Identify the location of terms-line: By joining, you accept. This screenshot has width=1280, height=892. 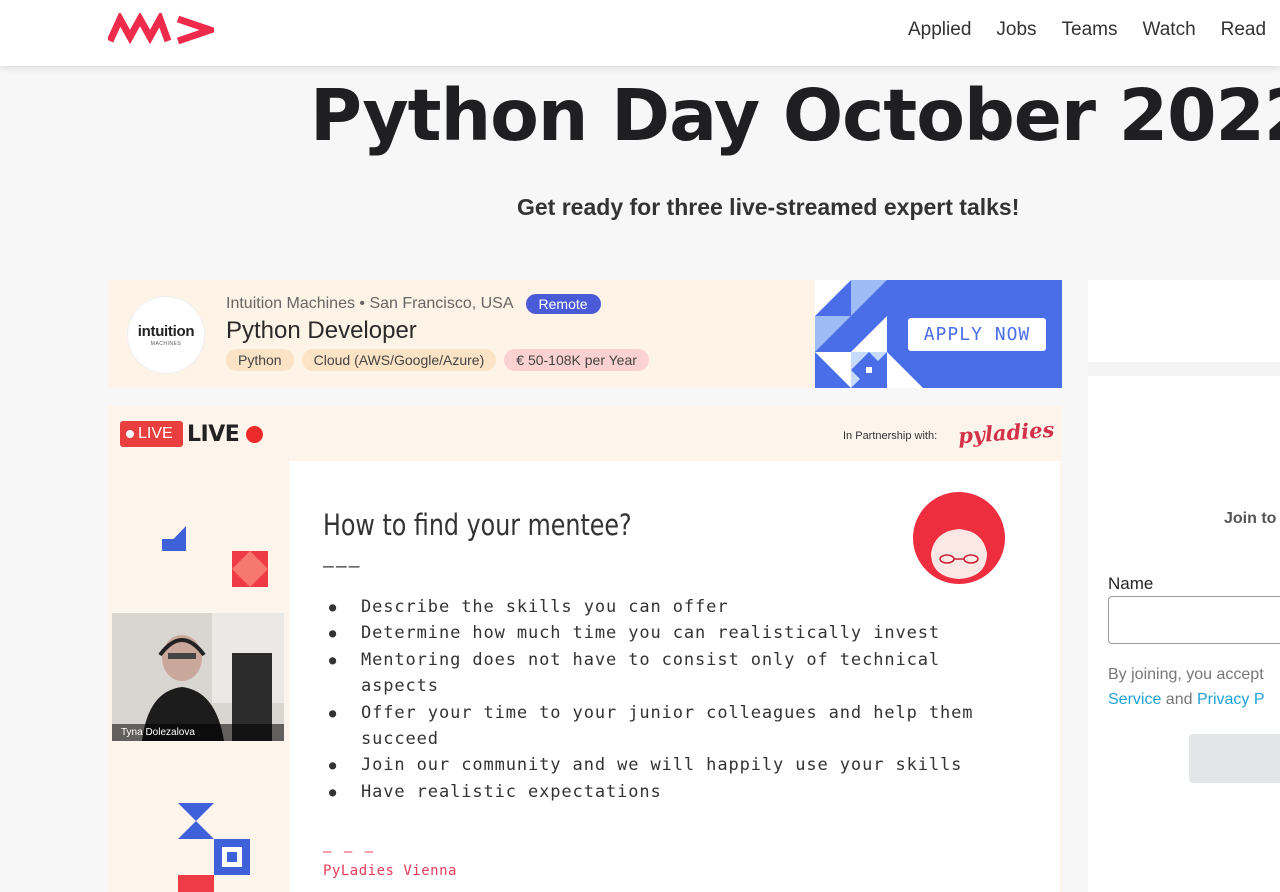
(1186, 674).